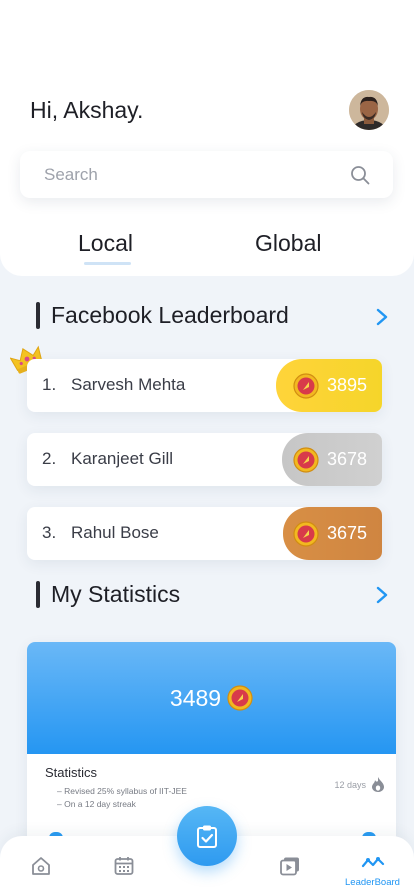 This screenshot has width=414, height=896. Describe the element at coordinates (346, 385) in the screenshot. I see `score-value: 3895` at that location.